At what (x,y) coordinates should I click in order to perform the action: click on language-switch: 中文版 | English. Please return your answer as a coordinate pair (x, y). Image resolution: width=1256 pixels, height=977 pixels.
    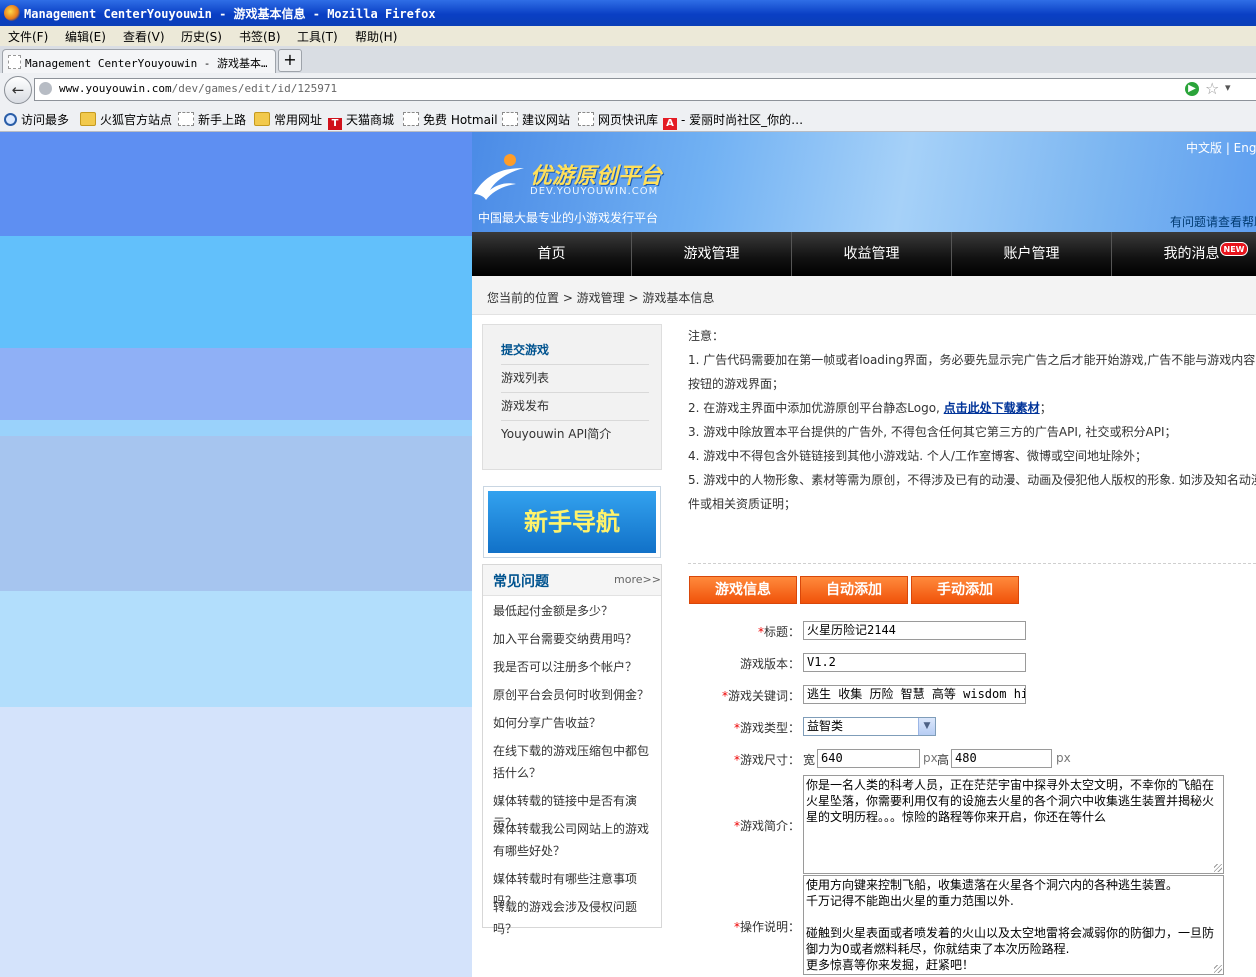
    Looking at the image, I should click on (1221, 147).